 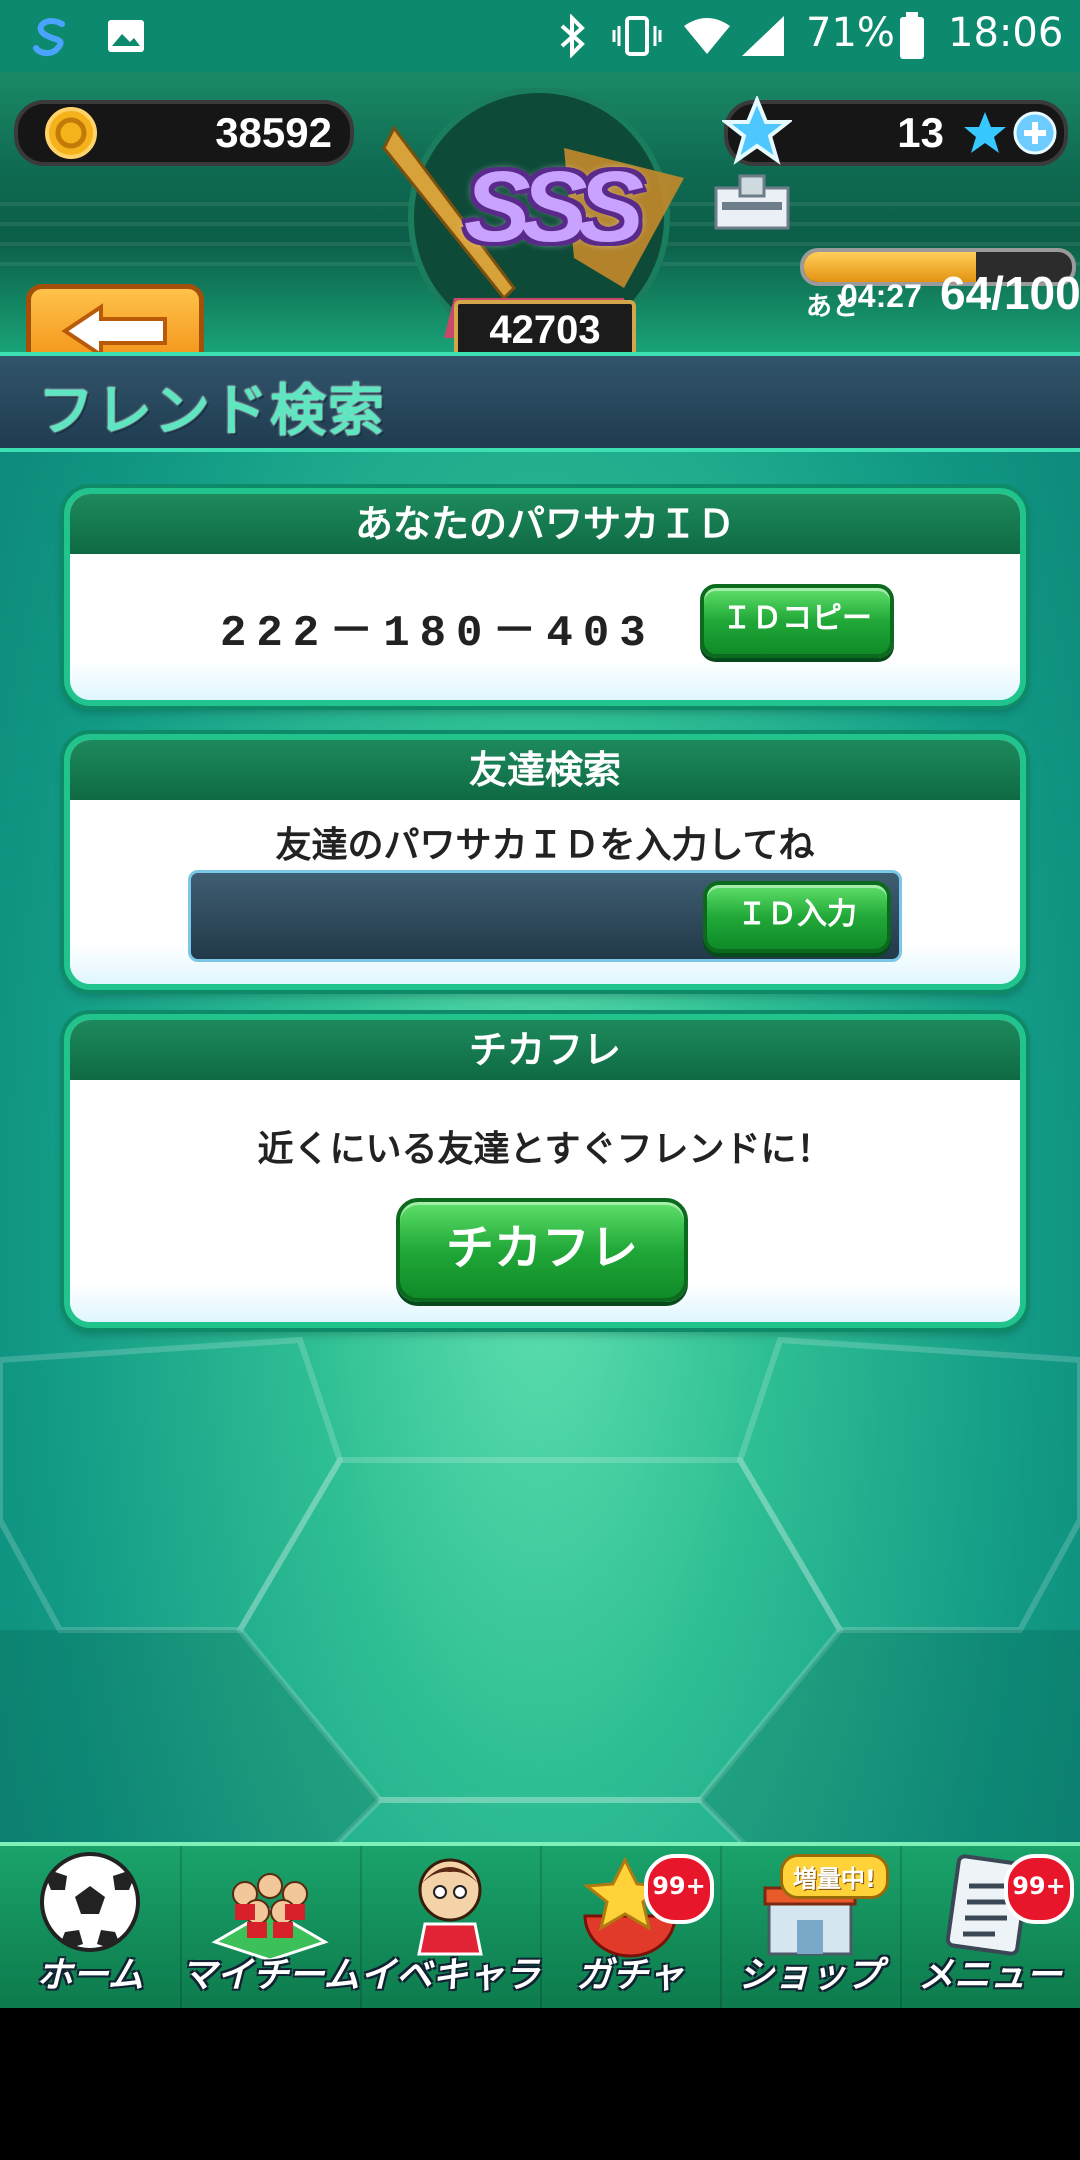 I want to click on soccer-ball-icon, so click(x=90, y=1902).